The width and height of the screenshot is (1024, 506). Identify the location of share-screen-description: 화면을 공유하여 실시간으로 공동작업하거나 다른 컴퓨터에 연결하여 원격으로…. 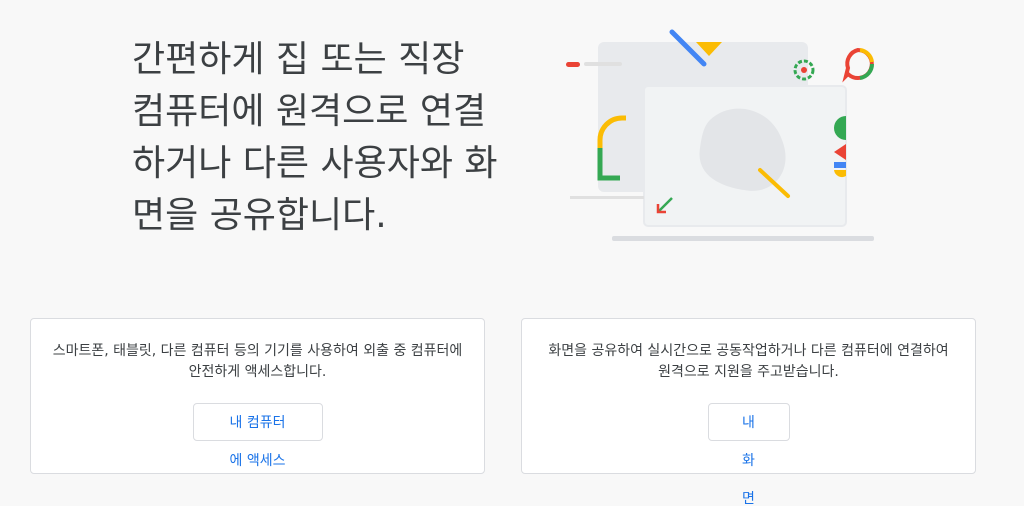
(748, 361).